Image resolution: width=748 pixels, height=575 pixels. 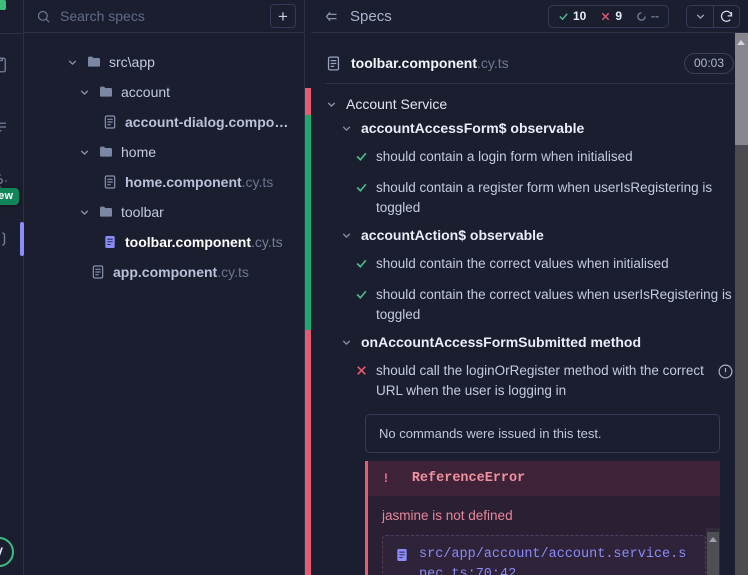 What do you see at coordinates (3, 5) in the screenshot?
I see `rail-accent-marker` at bounding box center [3, 5].